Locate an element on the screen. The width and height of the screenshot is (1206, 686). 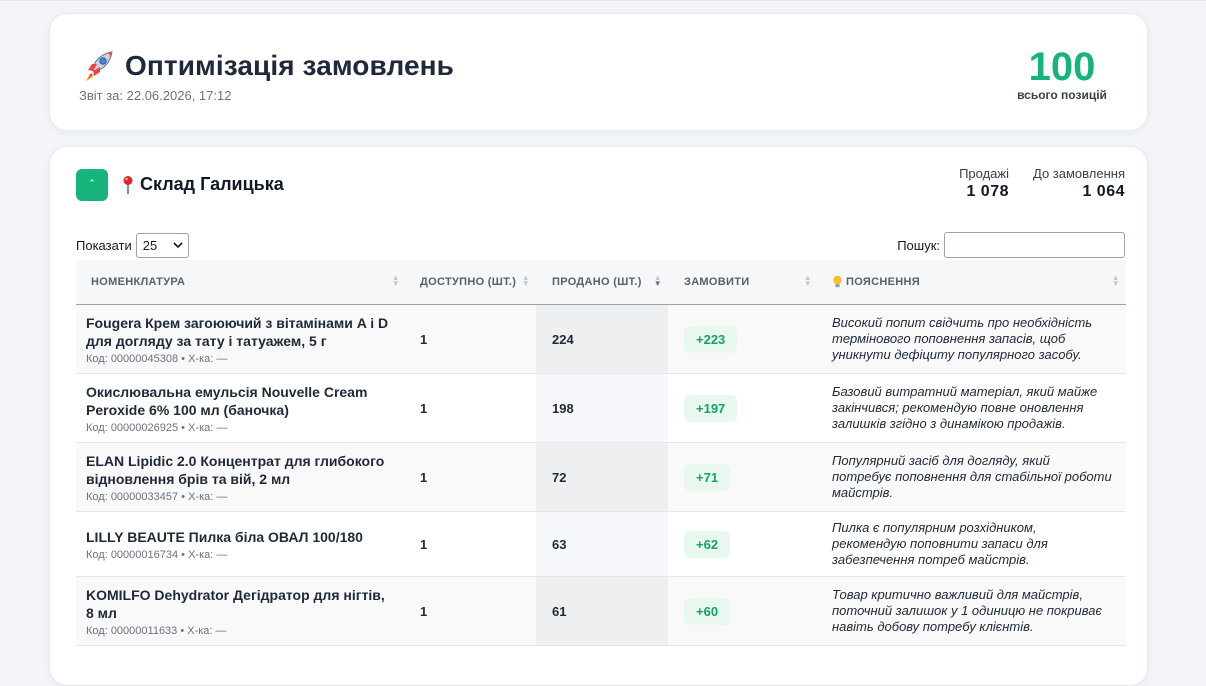
collapse-button: ˆ is located at coordinates (92, 185).